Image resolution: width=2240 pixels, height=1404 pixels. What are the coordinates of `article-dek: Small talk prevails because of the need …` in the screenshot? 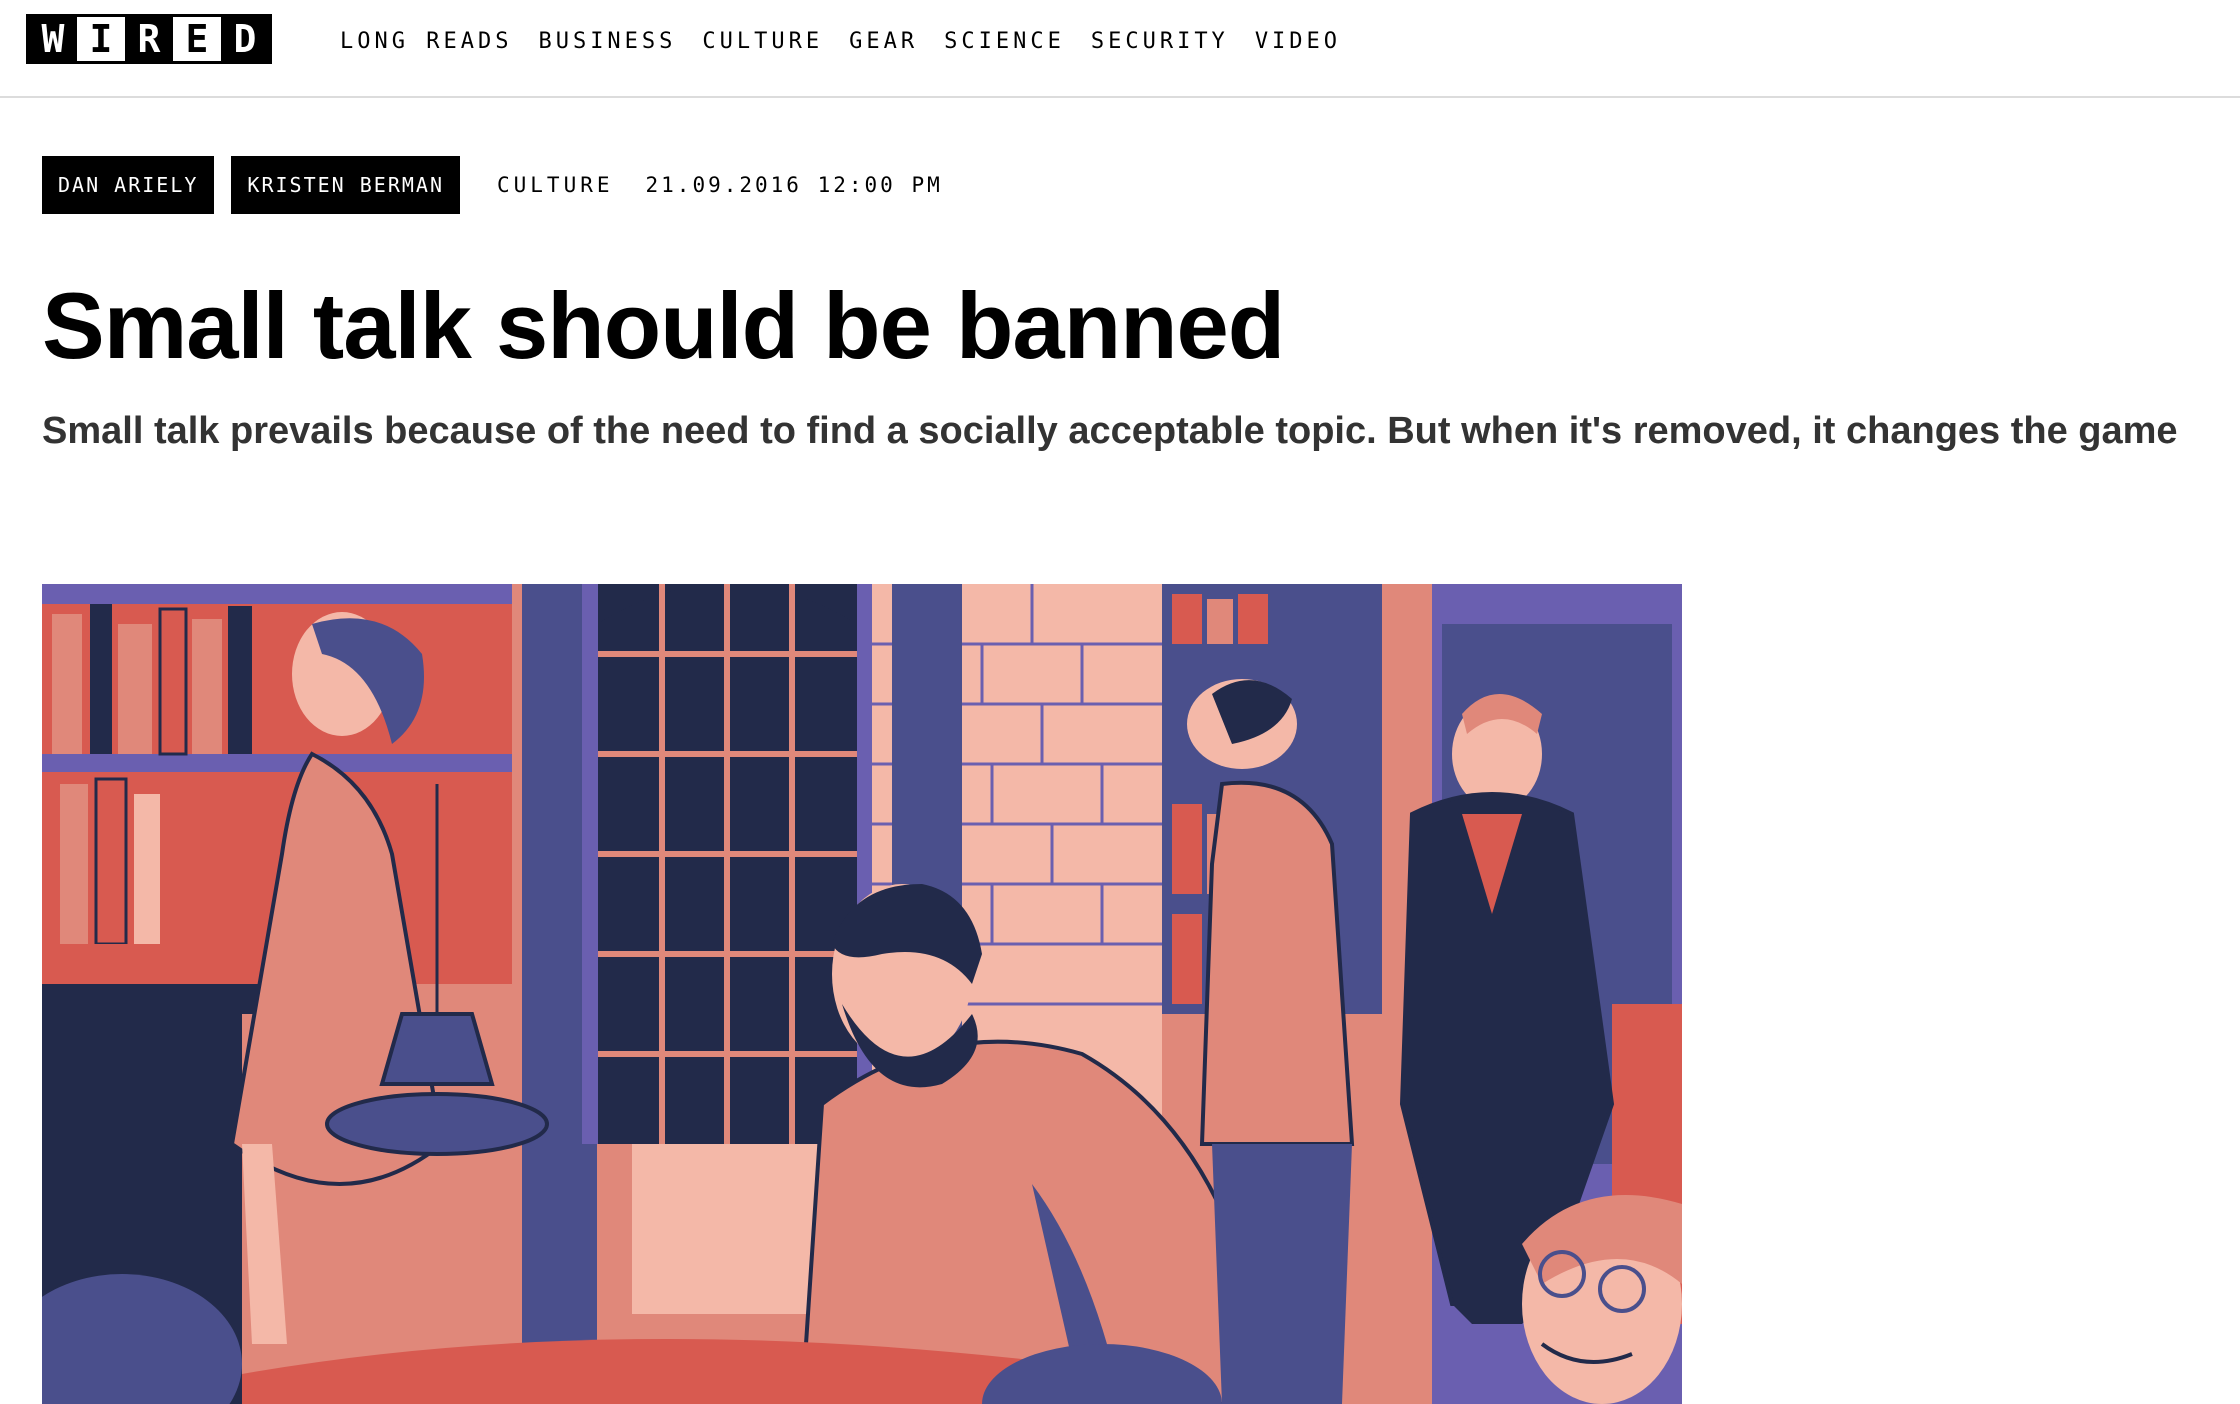 It's located at (1110, 431).